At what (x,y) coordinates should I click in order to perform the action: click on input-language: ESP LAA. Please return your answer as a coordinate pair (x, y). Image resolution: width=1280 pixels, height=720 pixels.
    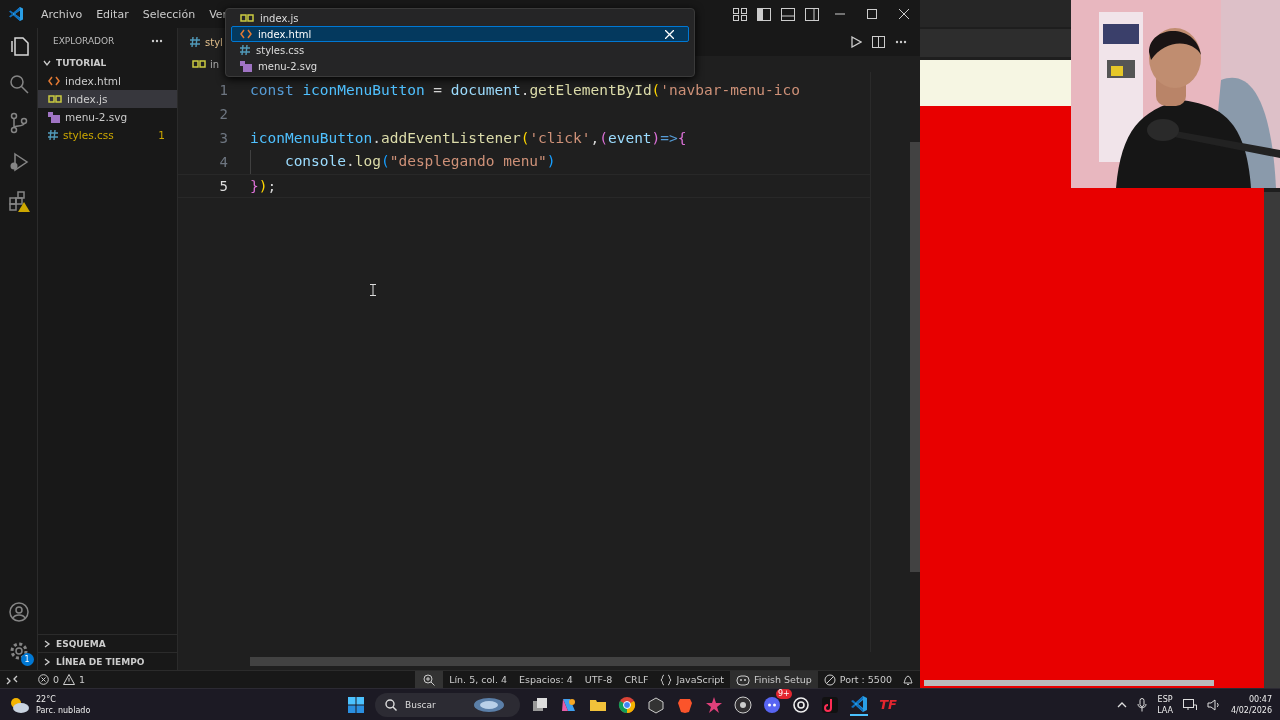
    Looking at the image, I should click on (1165, 704).